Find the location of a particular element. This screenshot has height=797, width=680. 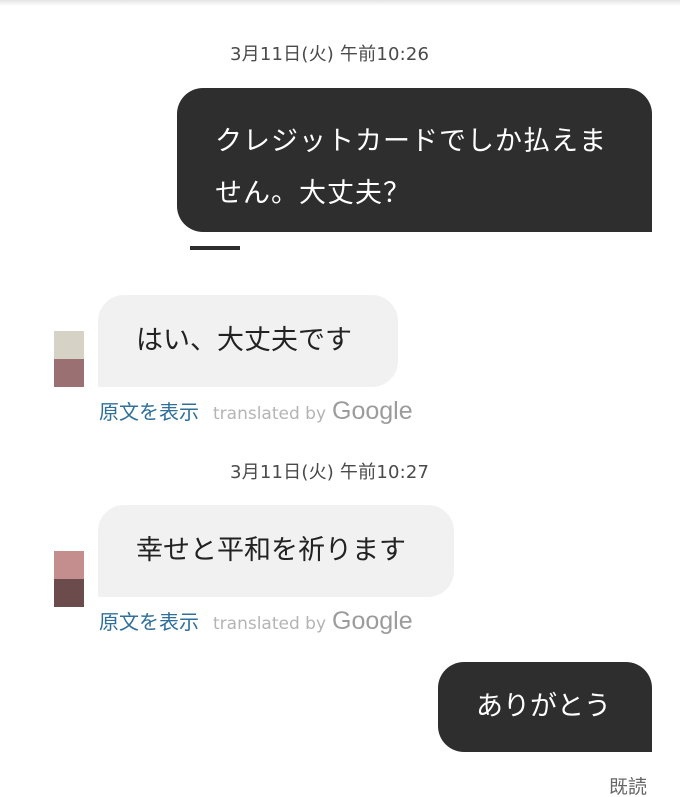

message-text: クレジットカードでしか払えません。大丈夫？ is located at coordinates (411, 167).